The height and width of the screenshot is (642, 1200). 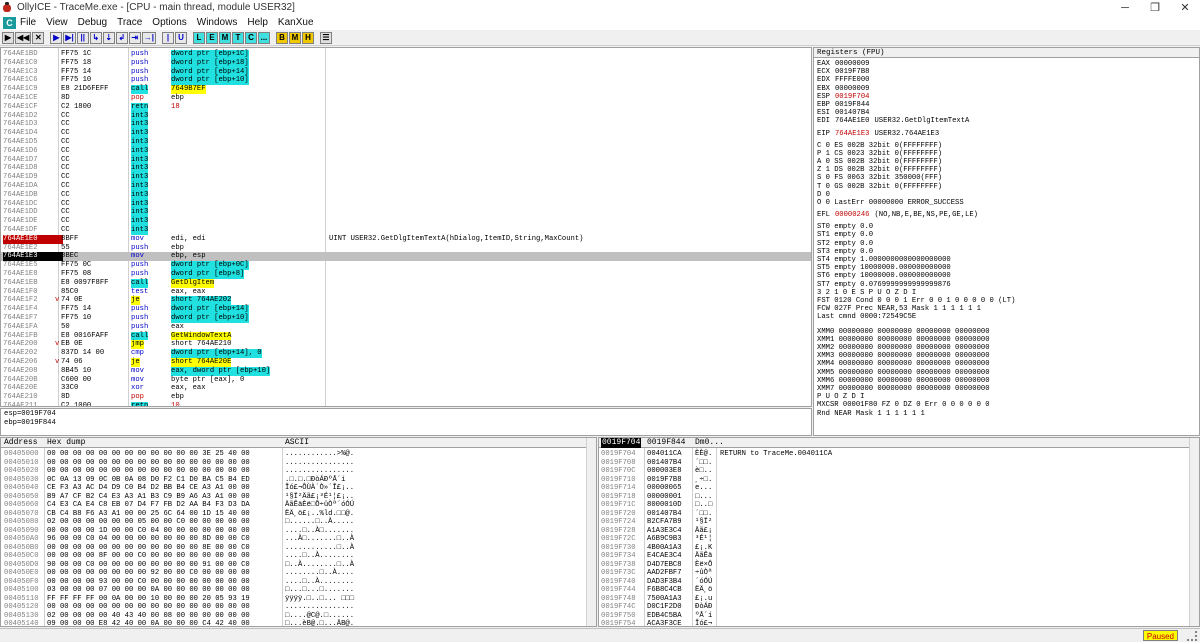 I want to click on breakpoints-button: B, so click(x=281, y=37).